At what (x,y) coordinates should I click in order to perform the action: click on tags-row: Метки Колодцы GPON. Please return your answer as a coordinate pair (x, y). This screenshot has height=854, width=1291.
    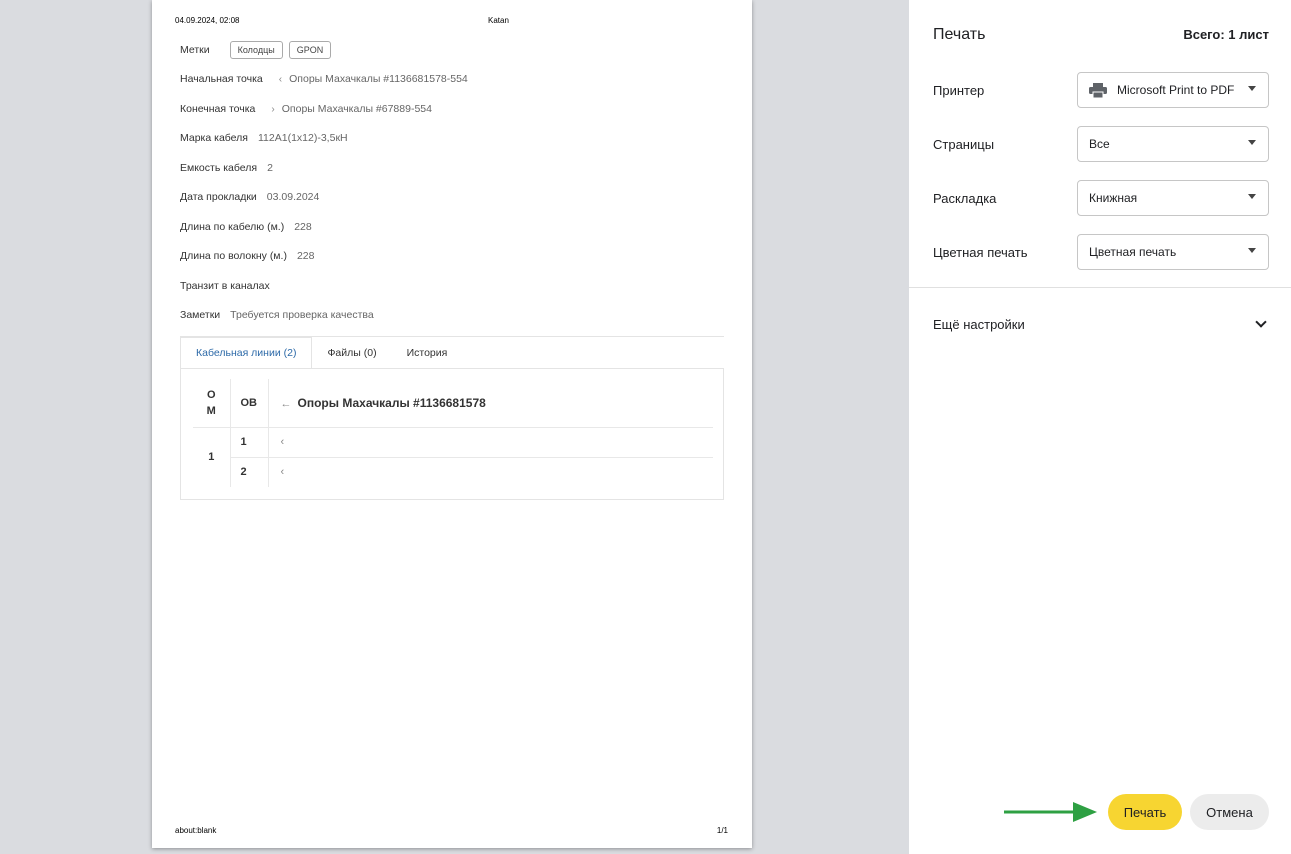
    Looking at the image, I should click on (258, 50).